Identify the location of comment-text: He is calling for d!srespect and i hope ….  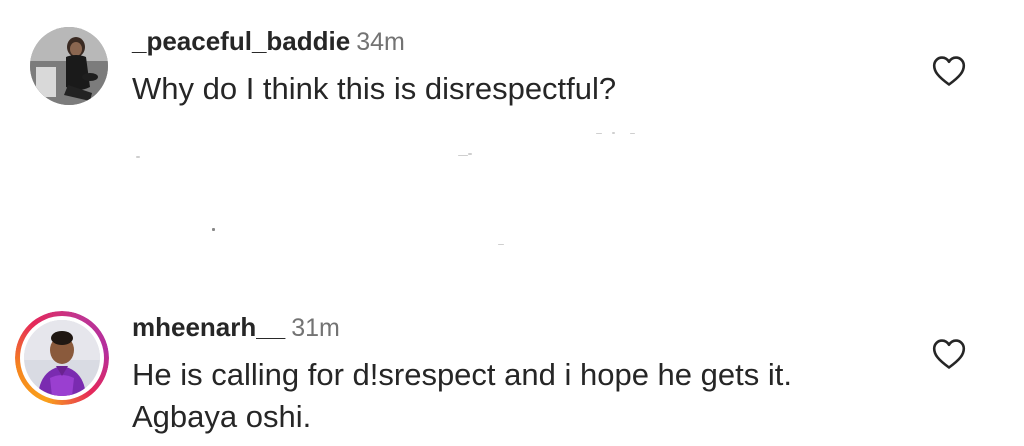
(462, 395).